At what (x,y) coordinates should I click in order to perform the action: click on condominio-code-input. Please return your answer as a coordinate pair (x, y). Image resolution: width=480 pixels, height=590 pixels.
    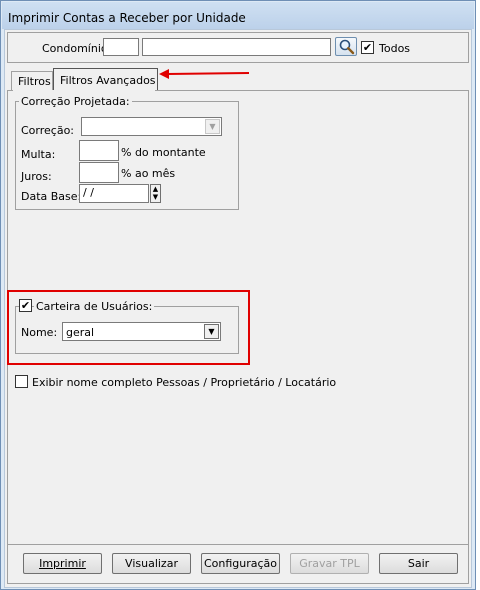
    Looking at the image, I should click on (121, 47).